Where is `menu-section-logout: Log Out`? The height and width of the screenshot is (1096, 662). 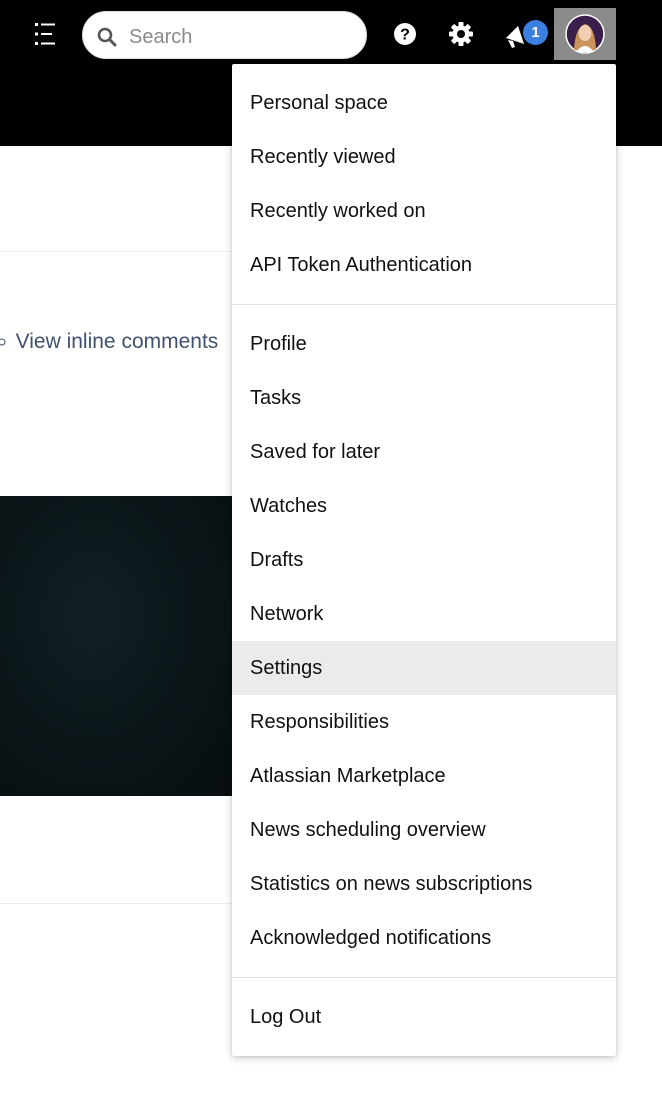 menu-section-logout: Log Out is located at coordinates (424, 1017).